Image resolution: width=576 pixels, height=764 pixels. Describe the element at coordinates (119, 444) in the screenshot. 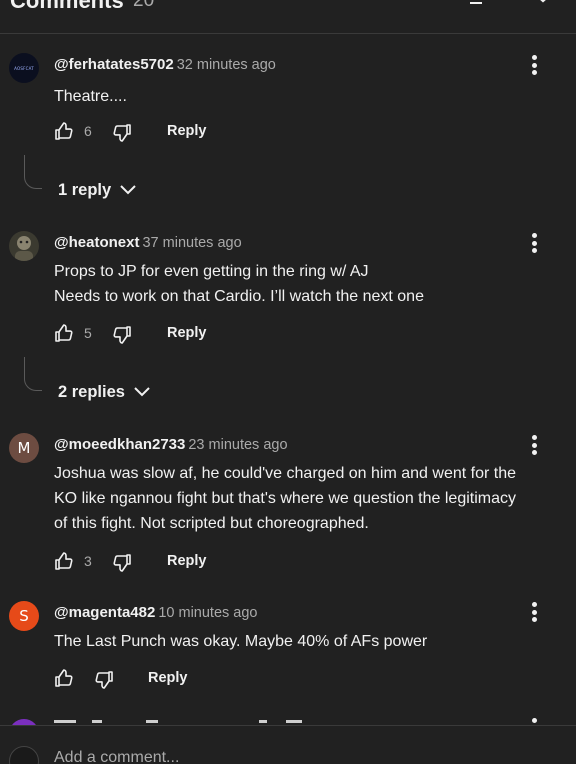

I see `comment-author: @moeedkhan2733` at that location.